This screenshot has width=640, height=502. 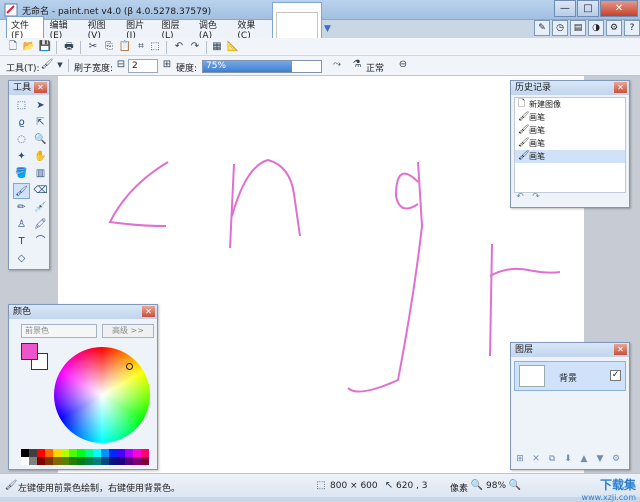 I want to click on gradient-icon: ▥, so click(x=40, y=174).